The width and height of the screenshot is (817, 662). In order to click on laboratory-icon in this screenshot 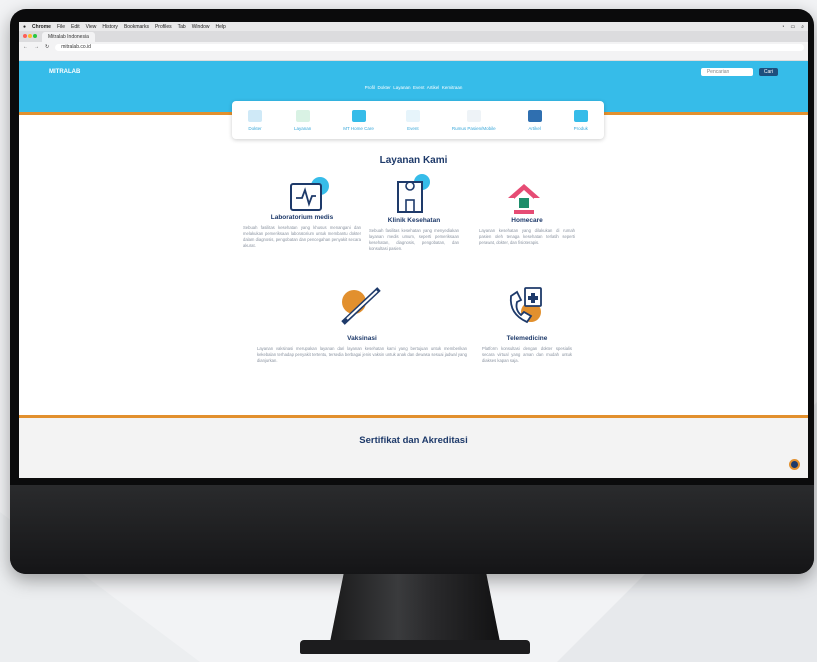, I will do `click(309, 194)`.